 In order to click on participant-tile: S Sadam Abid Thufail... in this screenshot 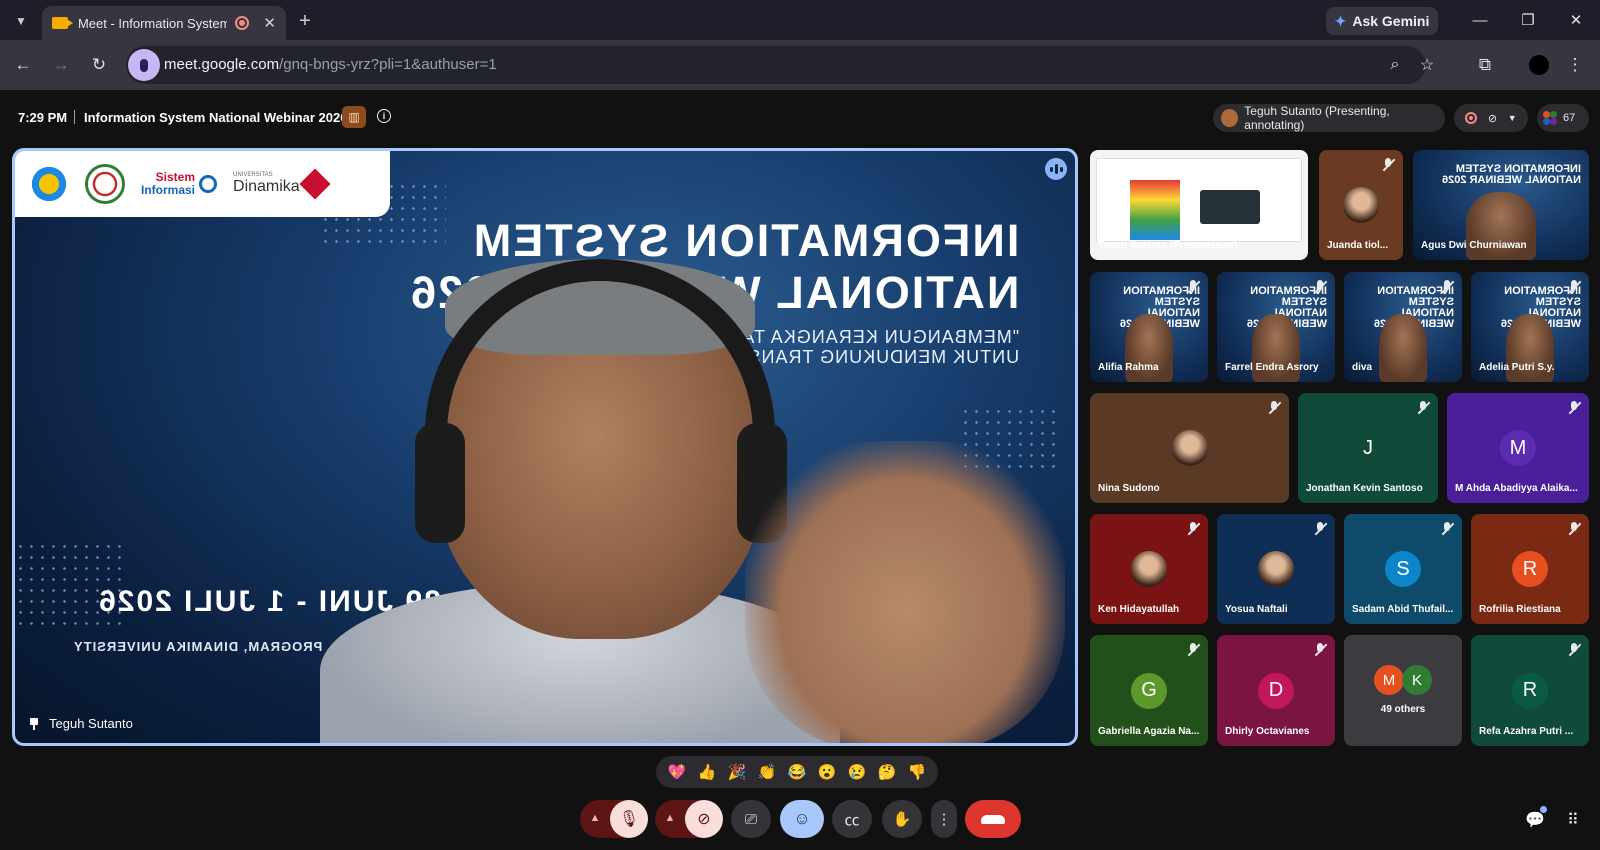, I will do `click(1403, 569)`.